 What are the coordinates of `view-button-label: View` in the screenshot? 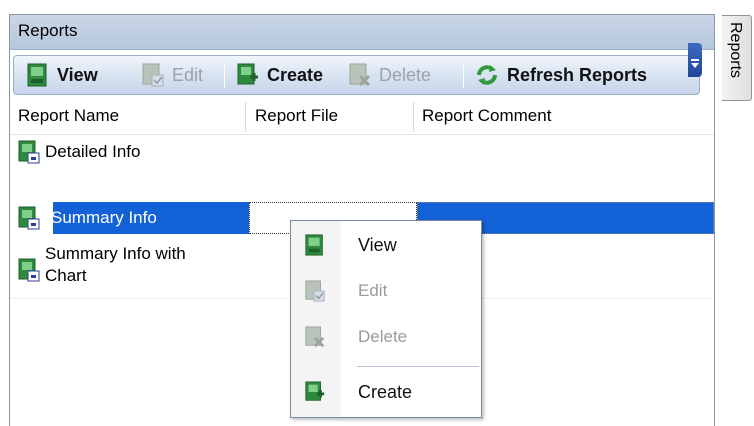 It's located at (77, 74).